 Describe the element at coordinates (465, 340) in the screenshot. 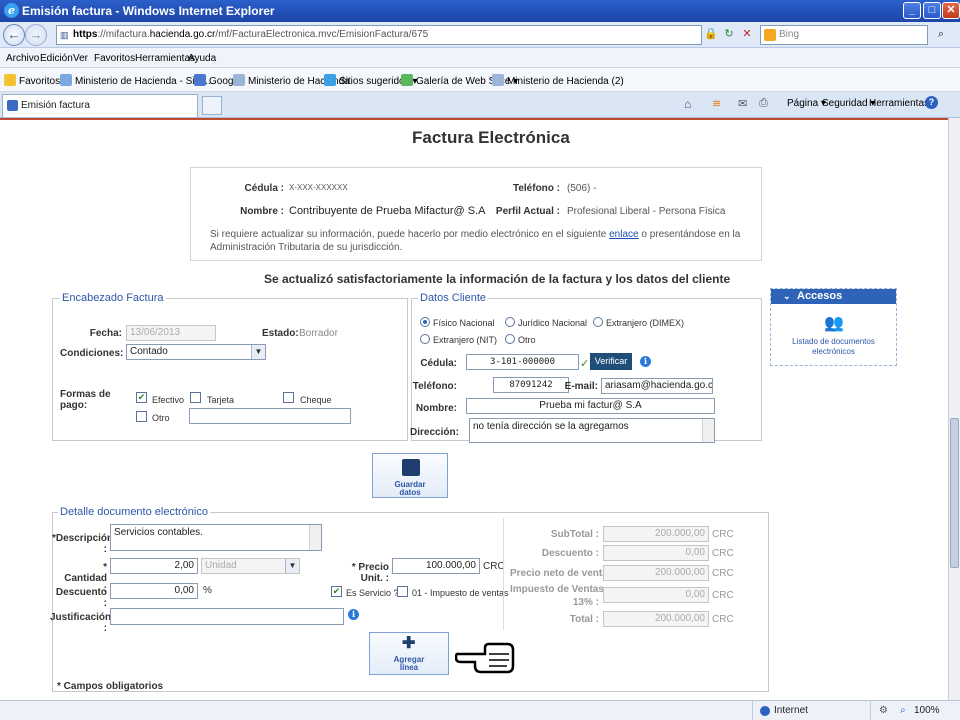

I see `extranjero-nit-label: Extranjero (NIT)` at that location.